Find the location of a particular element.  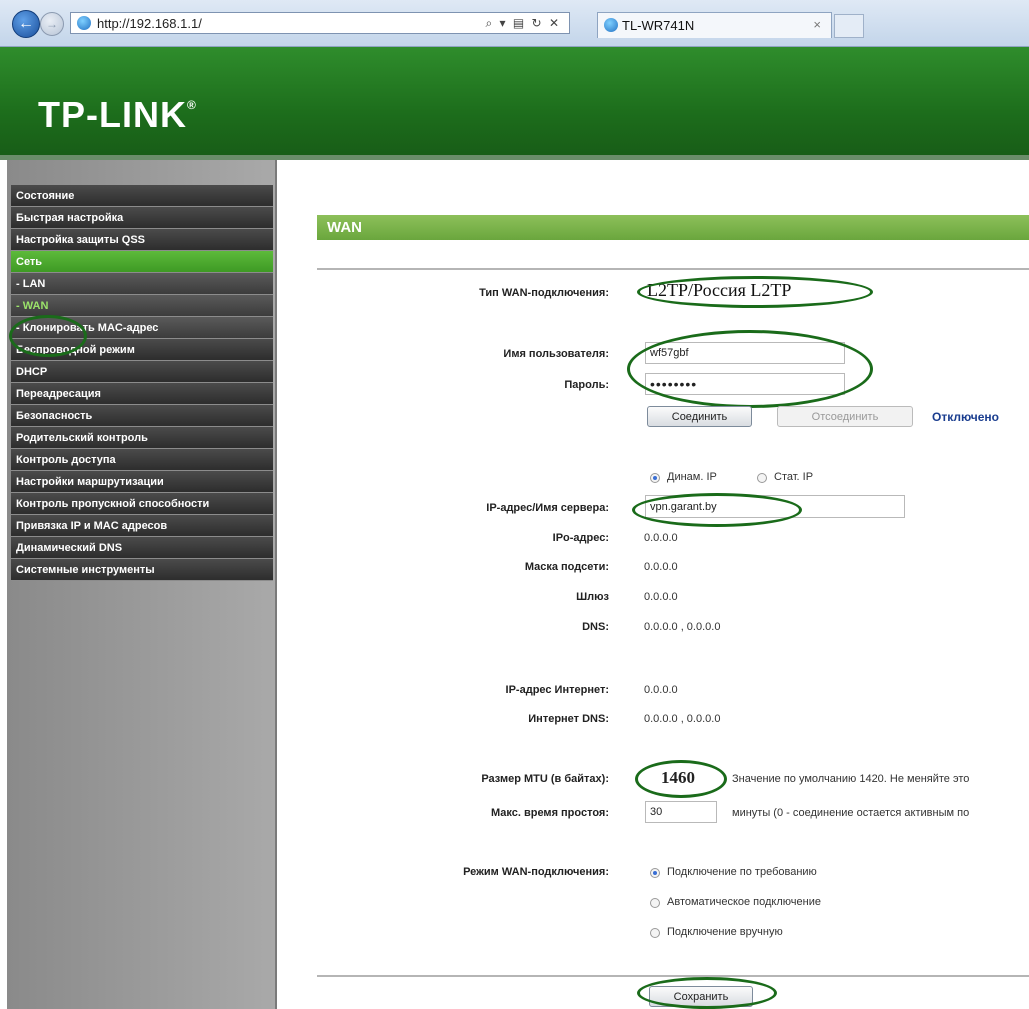

mode-auto-label: Автоматическое подключение is located at coordinates (744, 902).